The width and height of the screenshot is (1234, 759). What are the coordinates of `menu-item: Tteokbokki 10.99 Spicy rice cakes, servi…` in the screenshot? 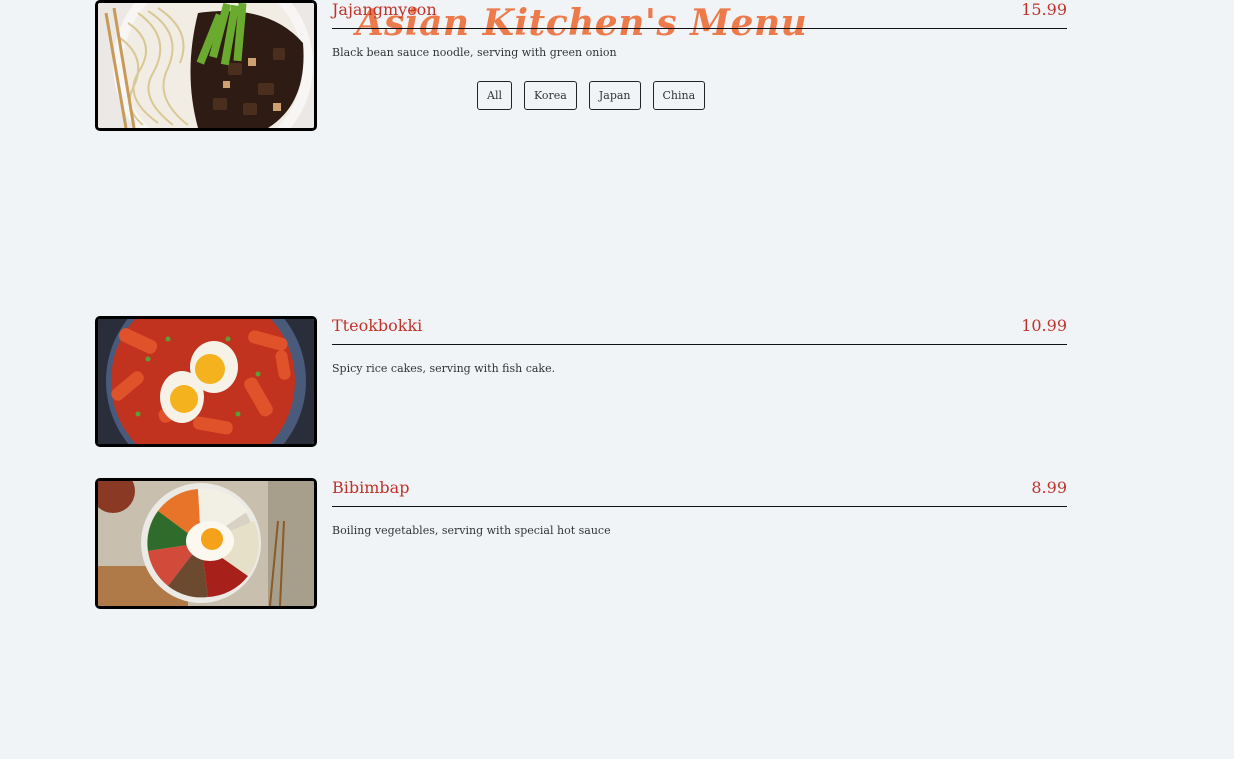 It's located at (581, 381).